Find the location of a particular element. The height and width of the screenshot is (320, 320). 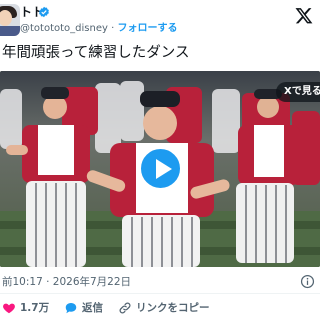

watch-on-x-button: Xで見る is located at coordinates (298, 92).